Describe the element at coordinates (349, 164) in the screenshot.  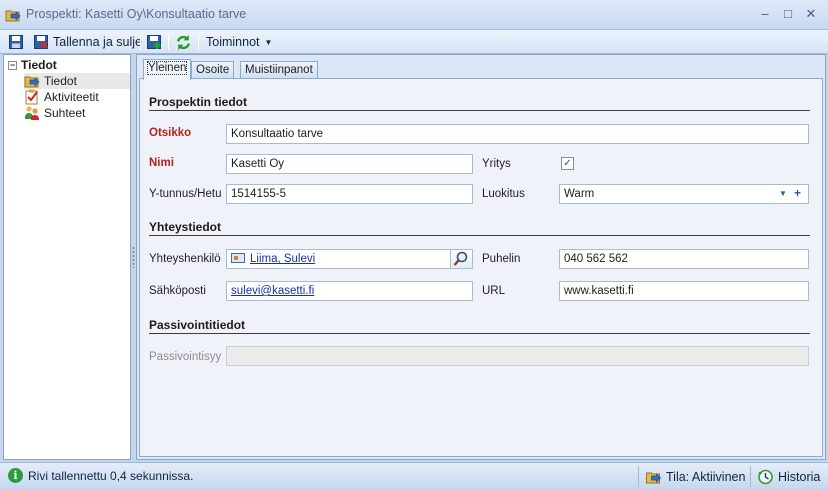
I see `name-field: Kasetti Oy` at that location.